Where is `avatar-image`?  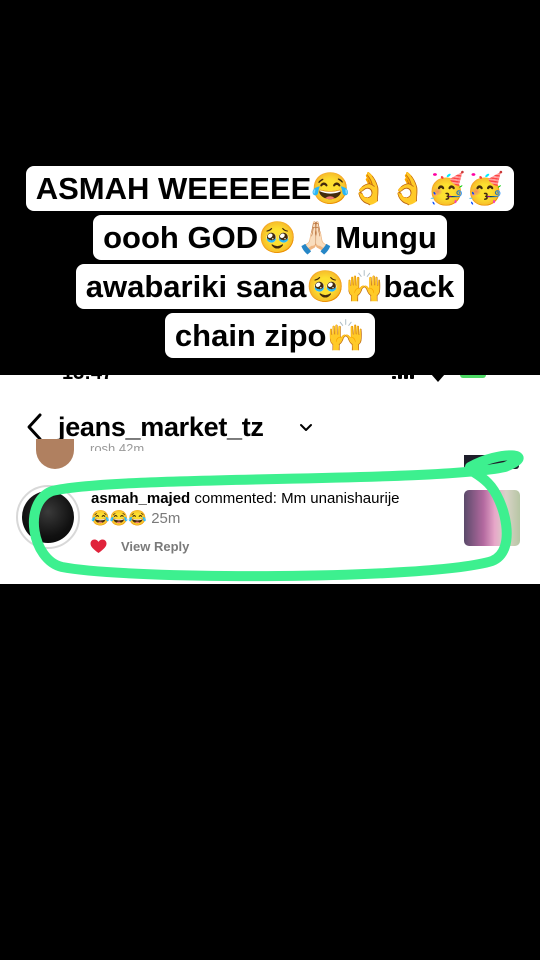
avatar-image is located at coordinates (48, 517).